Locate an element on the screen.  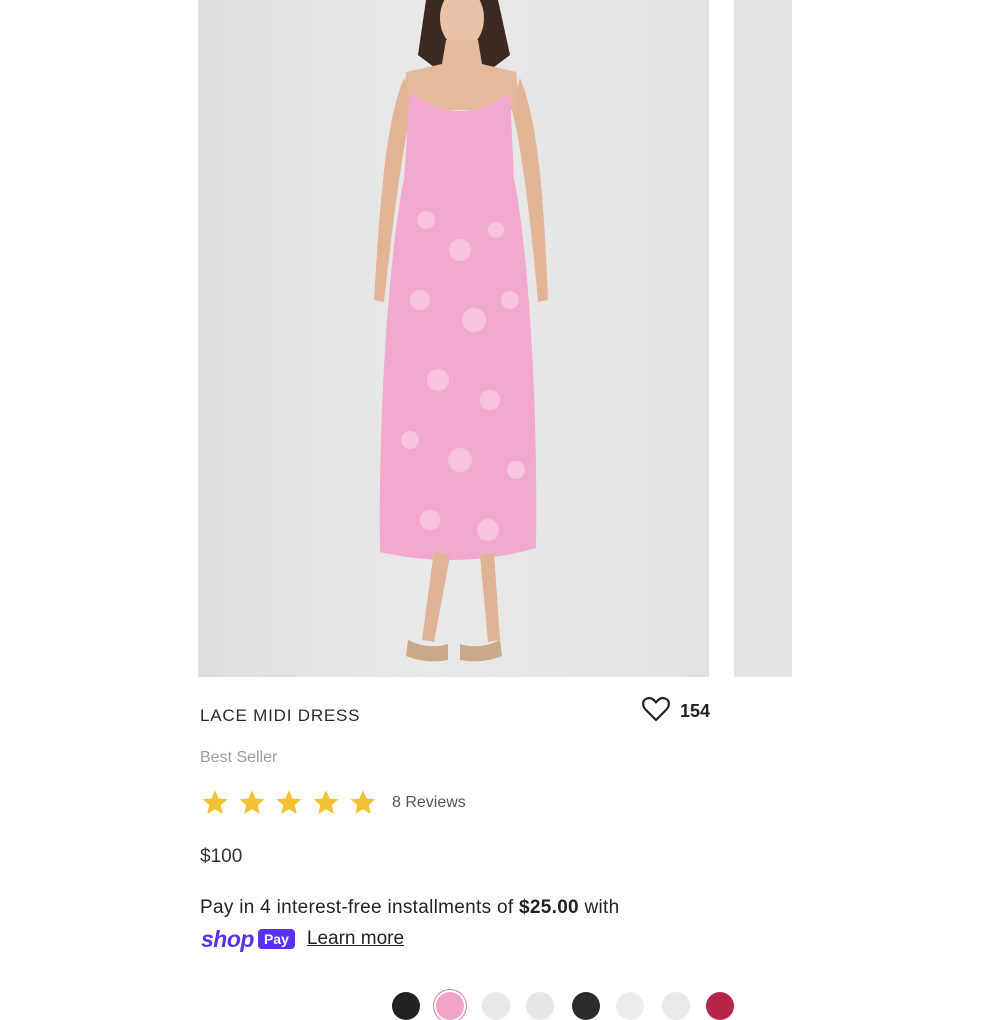
product-photo-illustration is located at coordinates (461, 331).